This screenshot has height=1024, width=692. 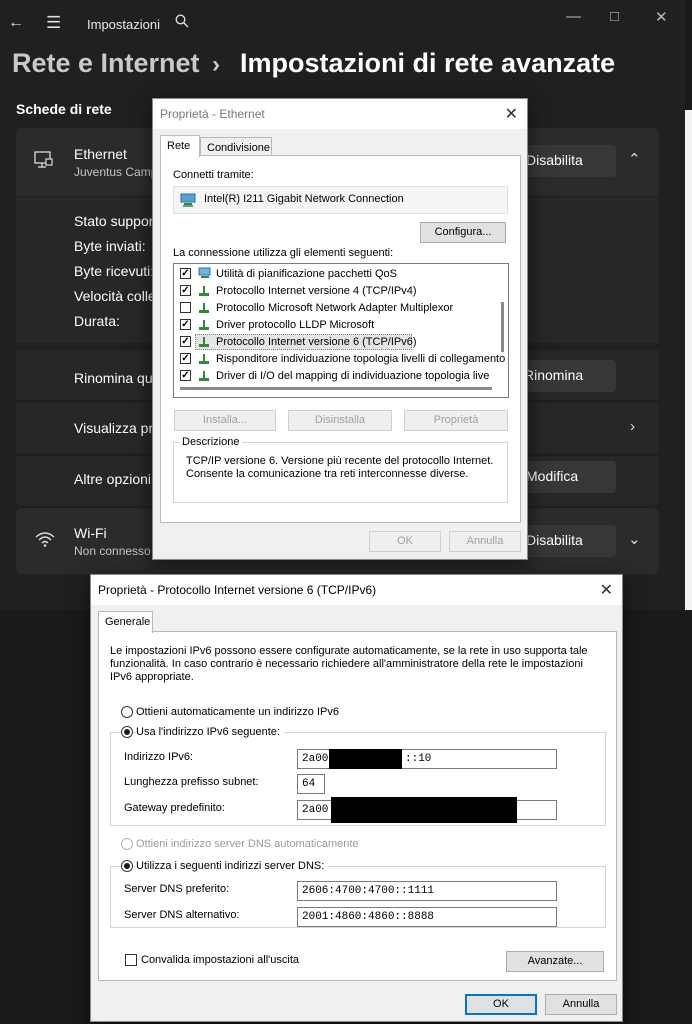 What do you see at coordinates (123, 24) in the screenshot?
I see `app-title: Impostazioni` at bounding box center [123, 24].